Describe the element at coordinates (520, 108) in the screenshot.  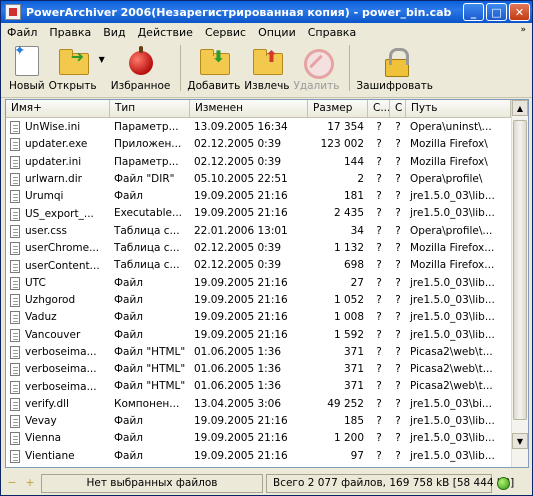
I see `scroll-up-button: ▲` at that location.